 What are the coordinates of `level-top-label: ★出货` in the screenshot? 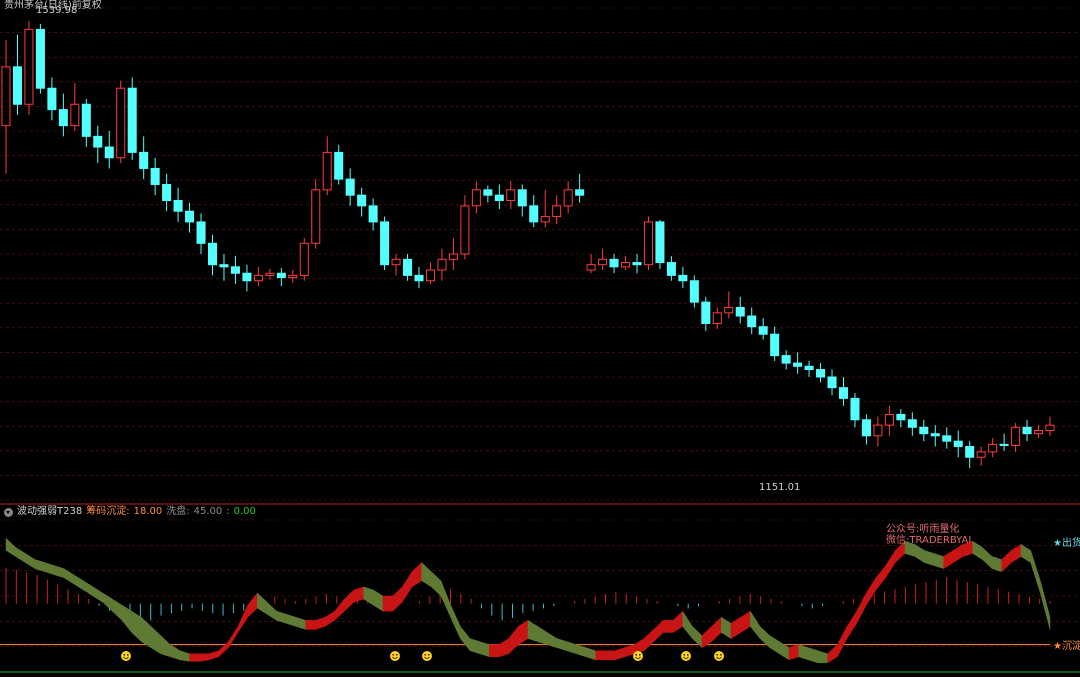 It's located at (1066, 543).